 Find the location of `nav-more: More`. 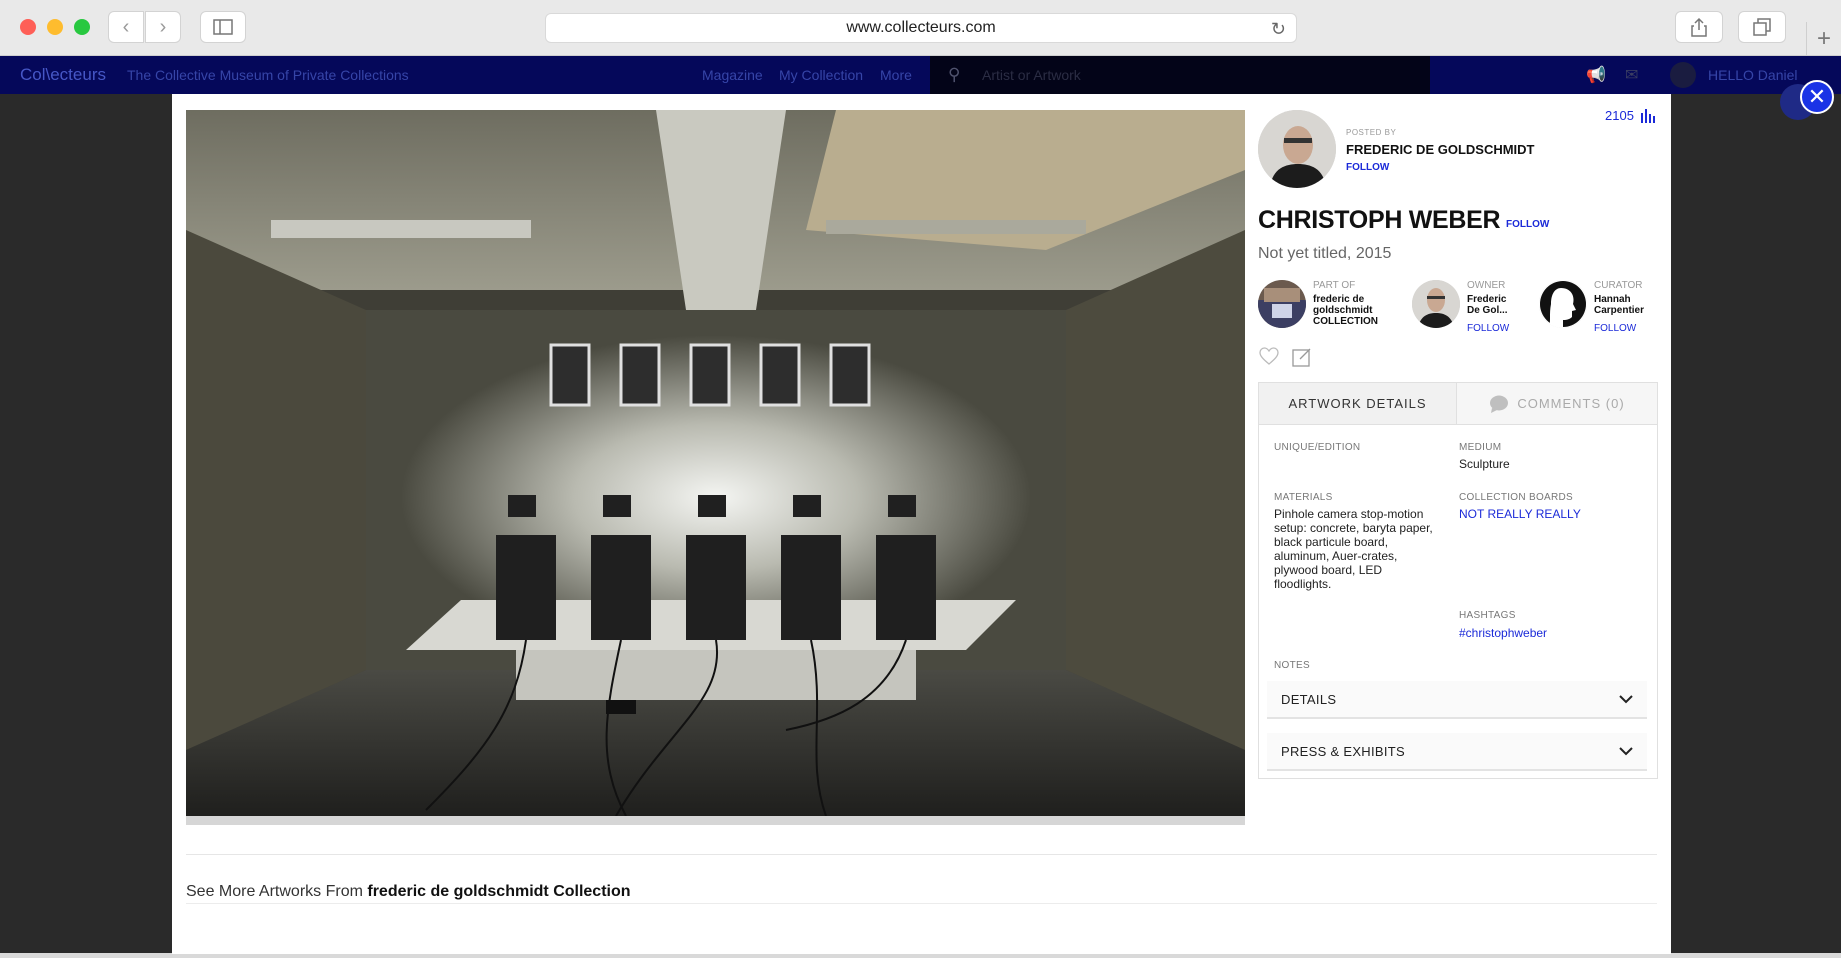

nav-more: More is located at coordinates (896, 75).